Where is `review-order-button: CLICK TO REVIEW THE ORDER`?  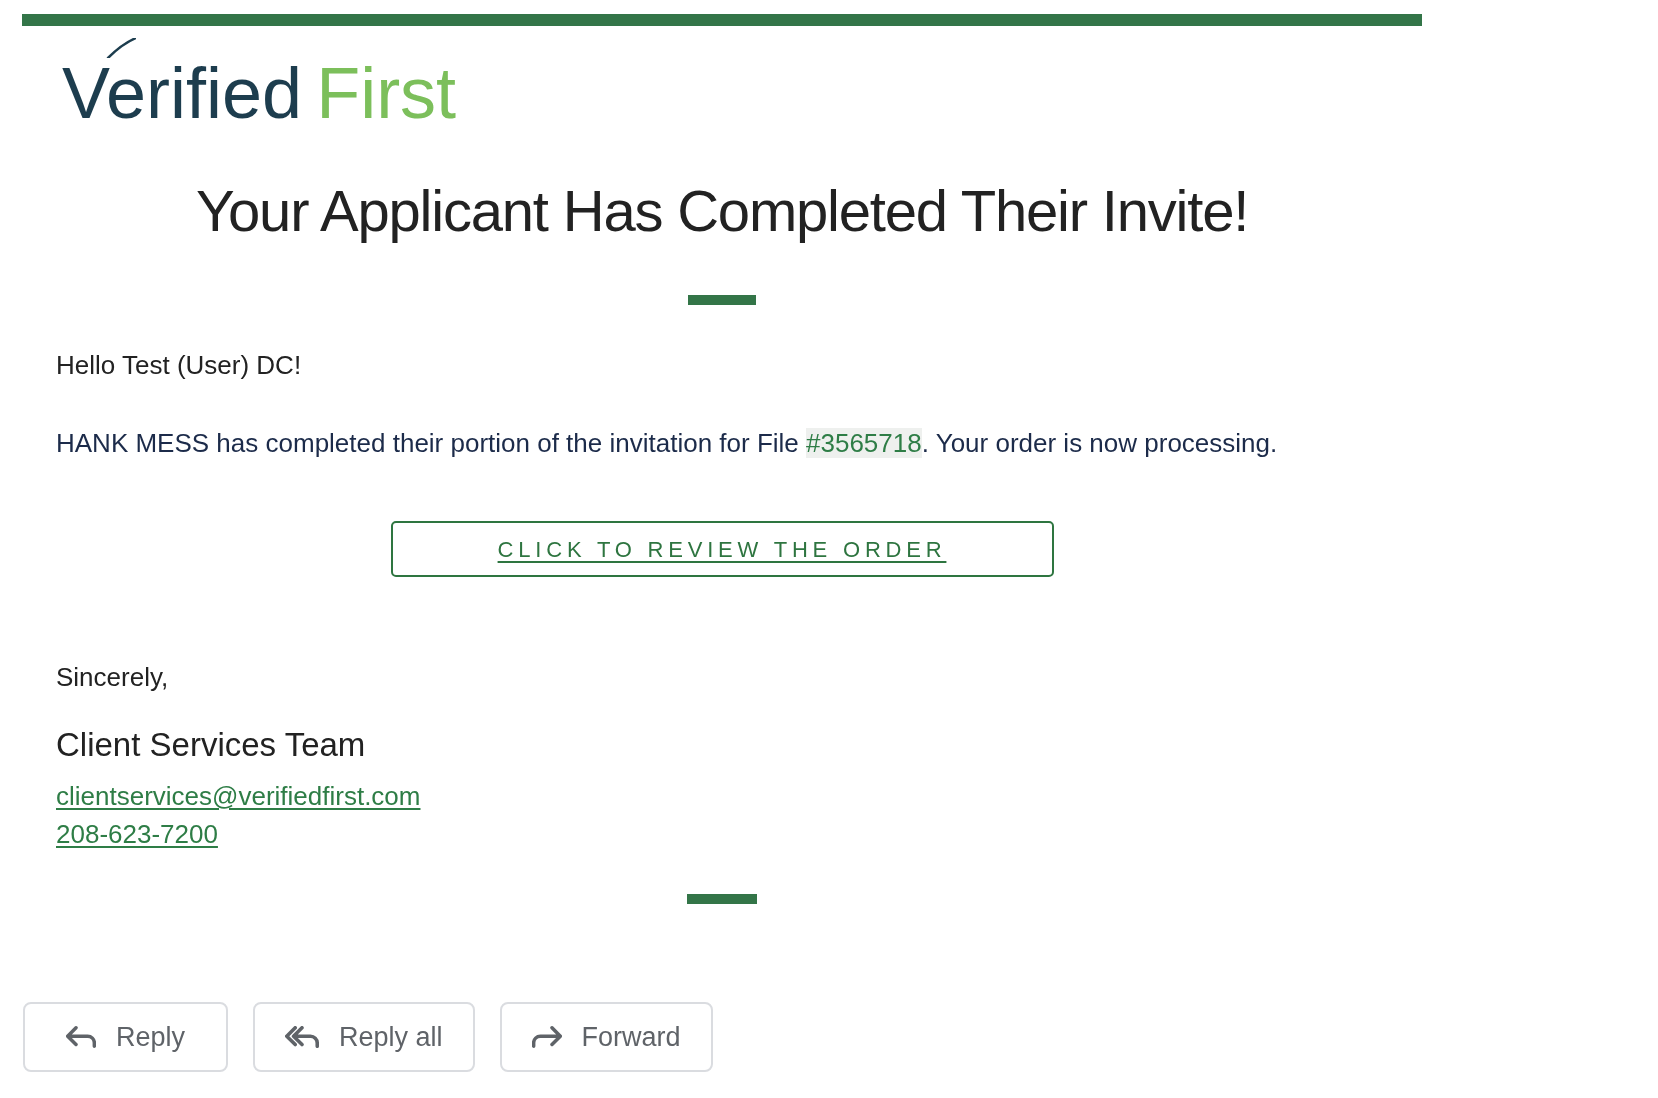 review-order-button: CLICK TO REVIEW THE ORDER is located at coordinates (722, 549).